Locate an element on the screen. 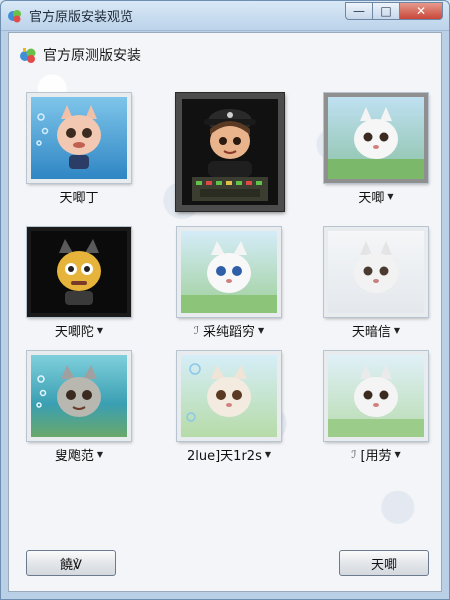  character-thumbnail-white is located at coordinates (376, 272).